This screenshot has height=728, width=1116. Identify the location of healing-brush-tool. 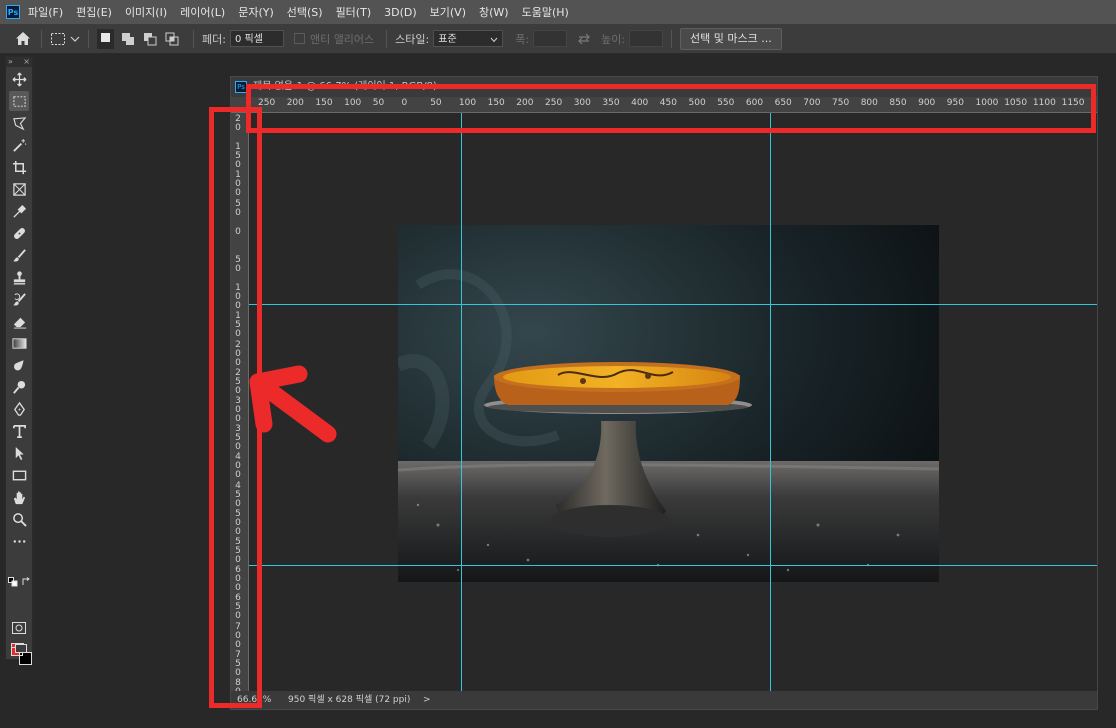
(19, 233).